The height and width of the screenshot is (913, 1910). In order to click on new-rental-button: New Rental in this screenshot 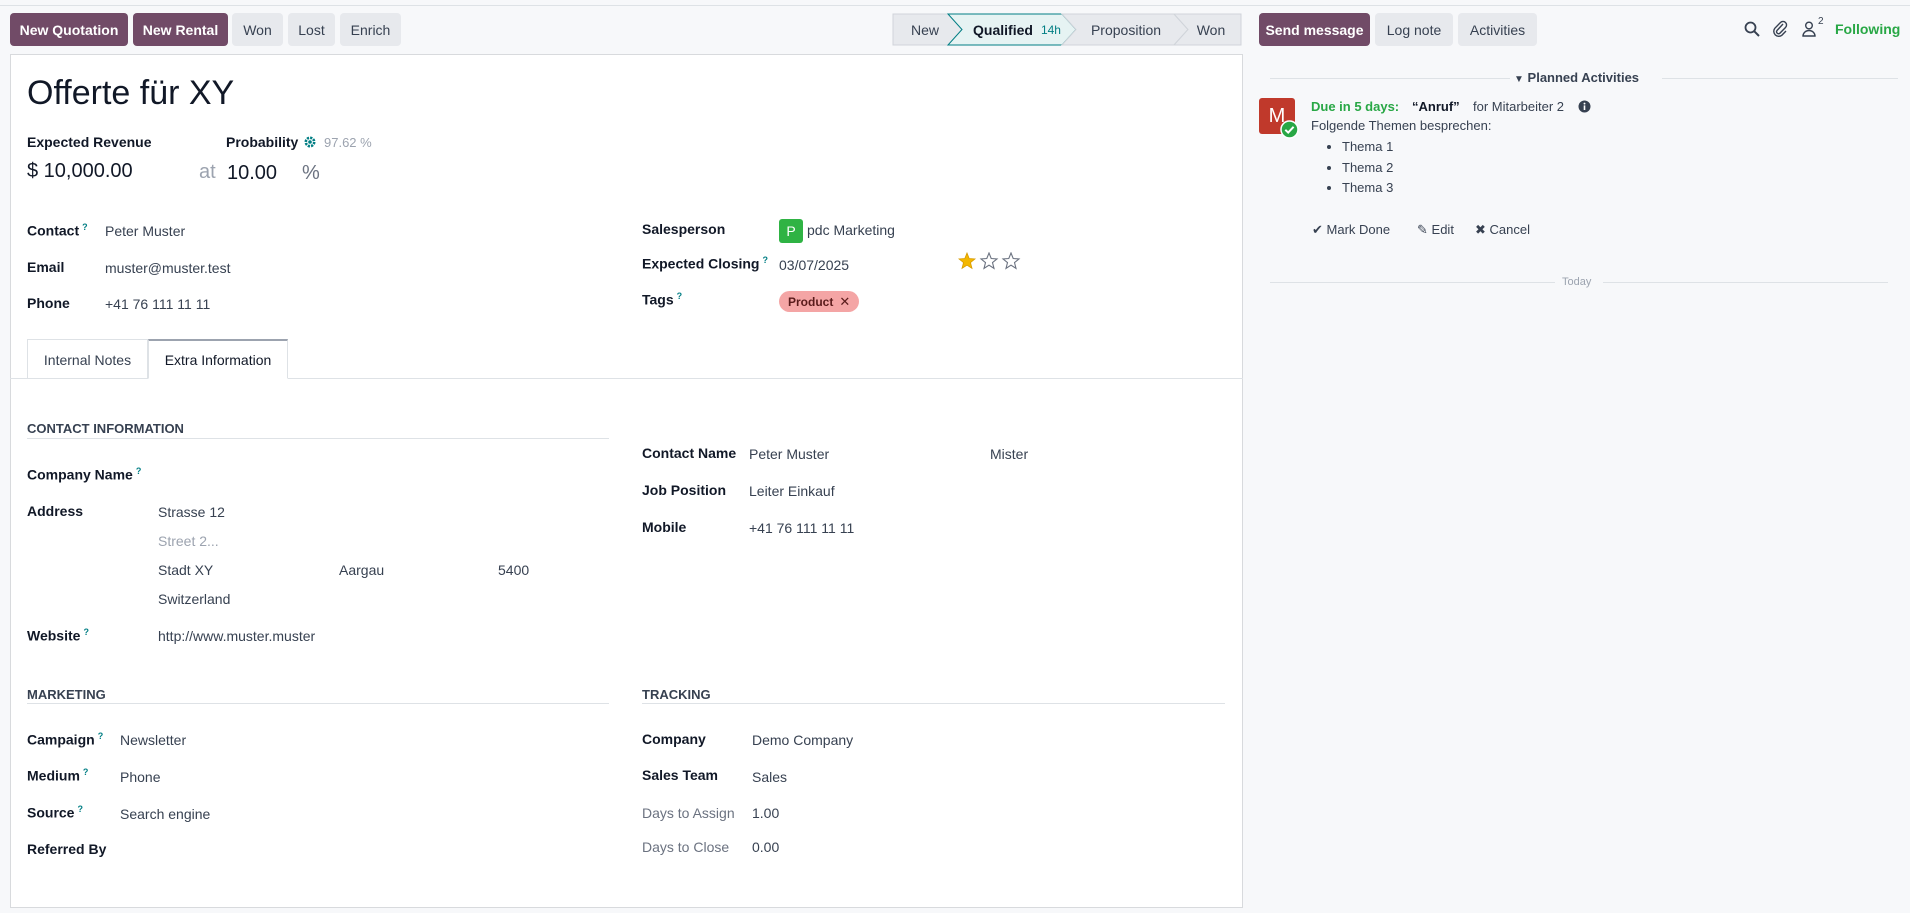, I will do `click(180, 29)`.